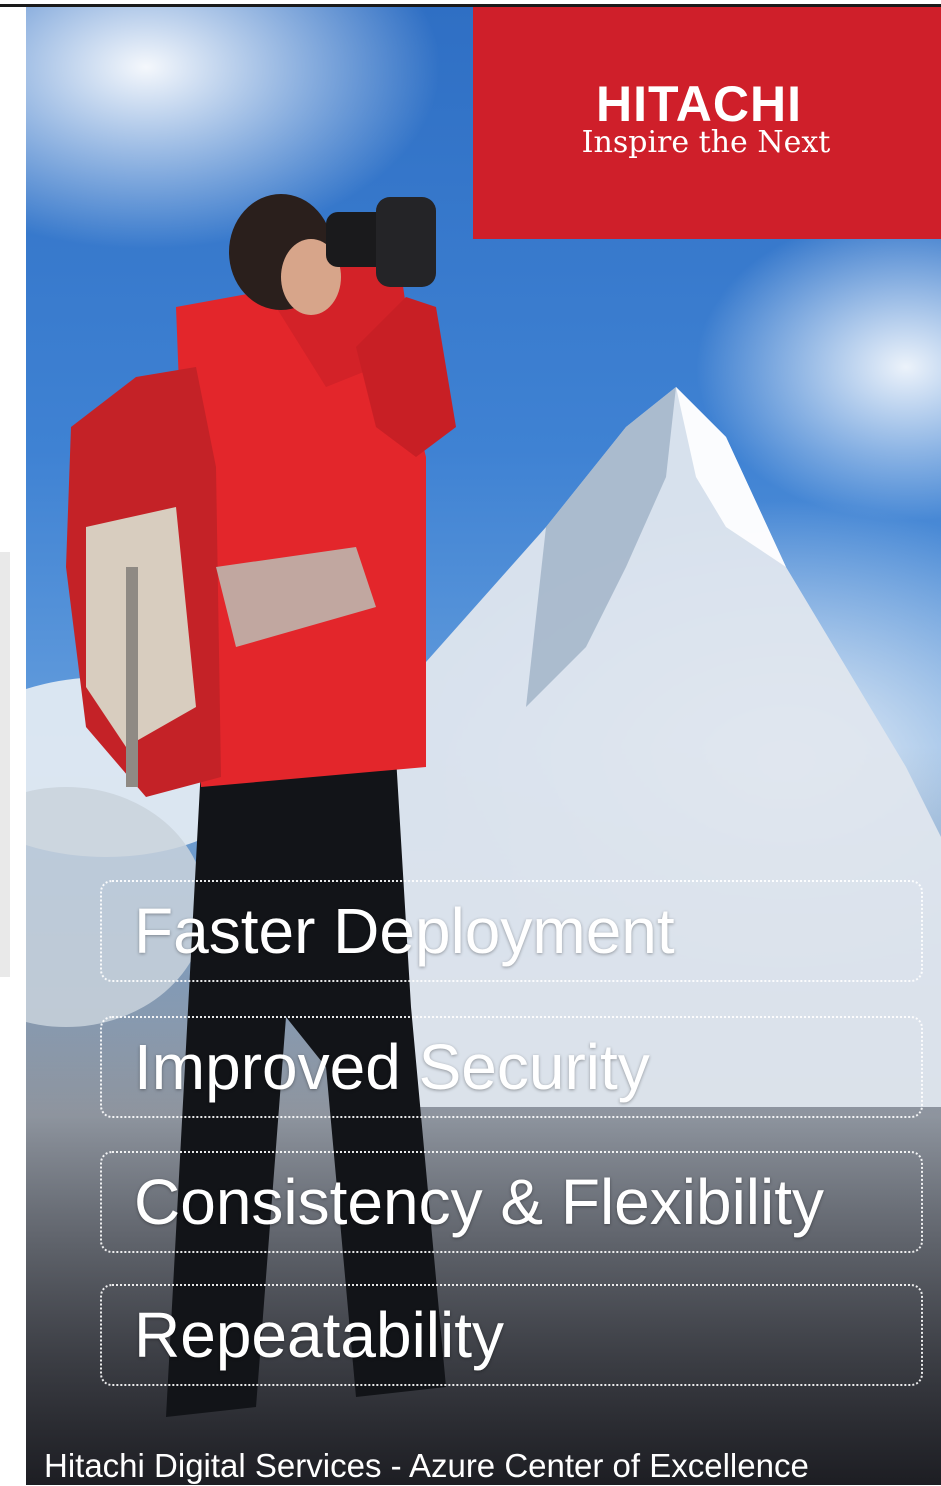 This screenshot has height=1486, width=941. Describe the element at coordinates (706, 142) in the screenshot. I see `brand-tagline: Inspire the Next` at that location.